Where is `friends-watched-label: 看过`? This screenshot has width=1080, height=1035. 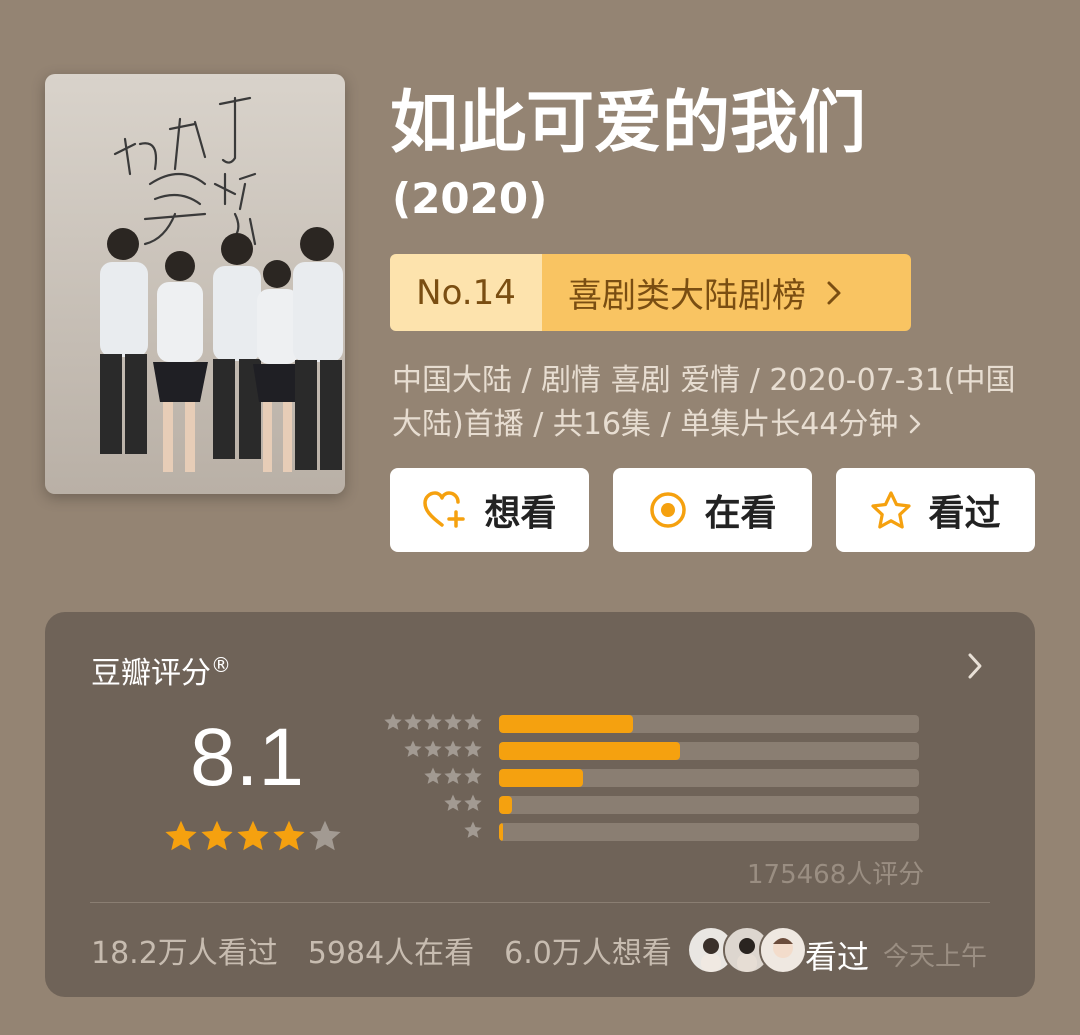 friends-watched-label: 看过 is located at coordinates (837, 957).